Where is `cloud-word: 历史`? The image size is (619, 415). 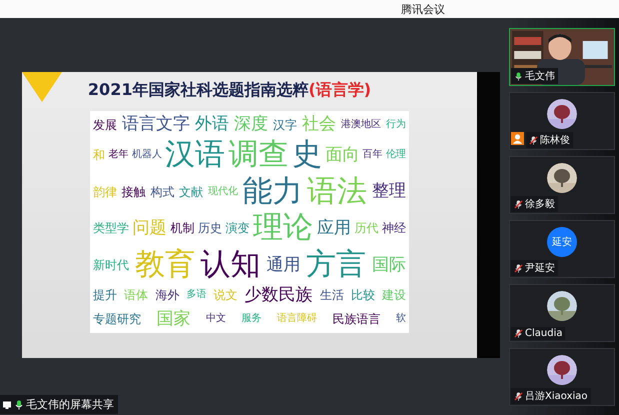
cloud-word: 历史 is located at coordinates (210, 228).